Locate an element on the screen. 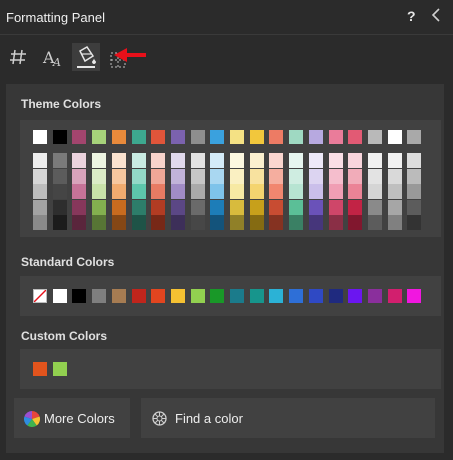 This screenshot has width=453, height=460. no-color-swatch is located at coordinates (40, 296).